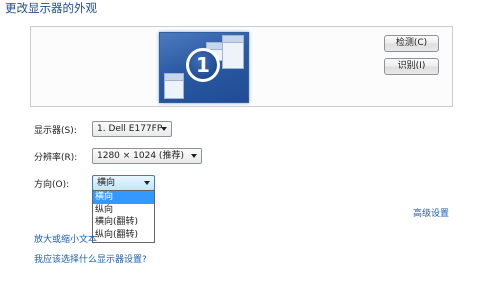 The image size is (501, 289). I want to click on monitor-1-tile: 1, so click(204, 67).